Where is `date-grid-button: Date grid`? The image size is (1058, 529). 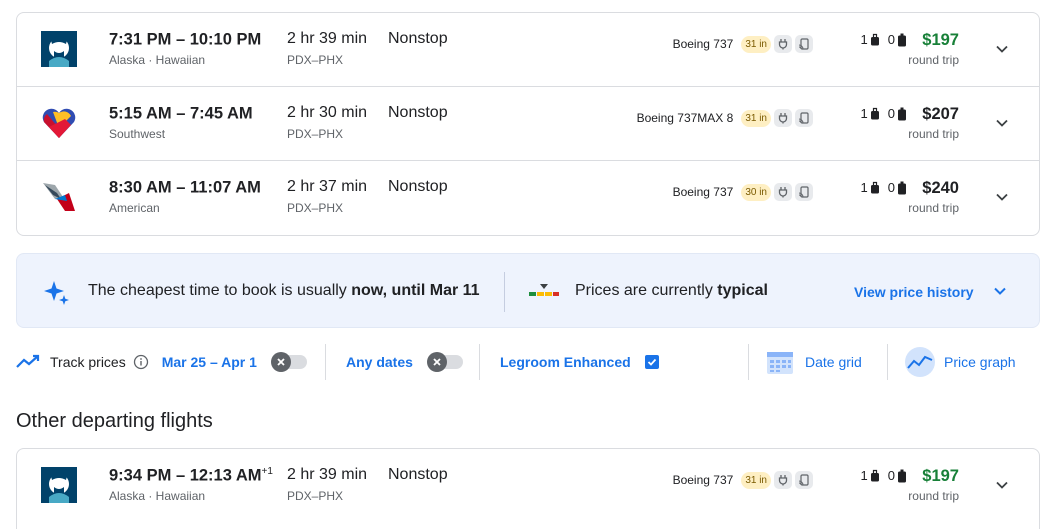
date-grid-button: Date grid is located at coordinates (814, 362).